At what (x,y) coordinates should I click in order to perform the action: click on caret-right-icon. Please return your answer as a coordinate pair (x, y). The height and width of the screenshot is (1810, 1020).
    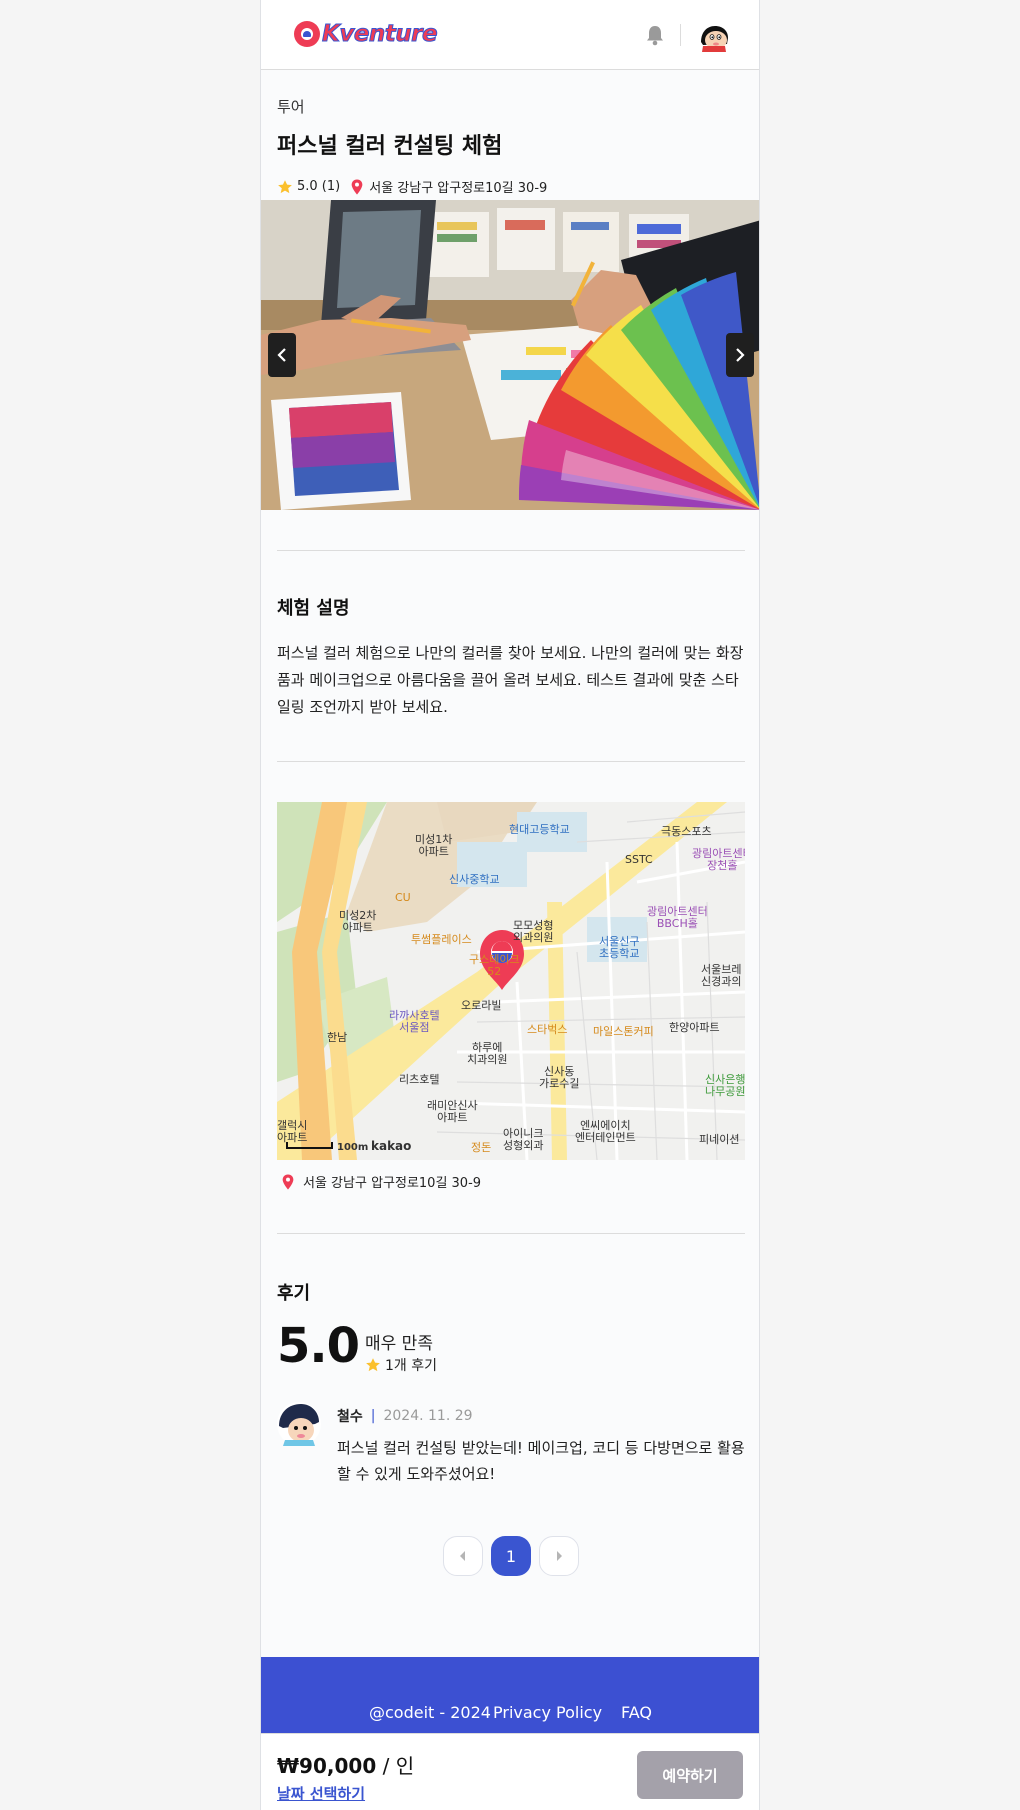
    Looking at the image, I should click on (559, 1556).